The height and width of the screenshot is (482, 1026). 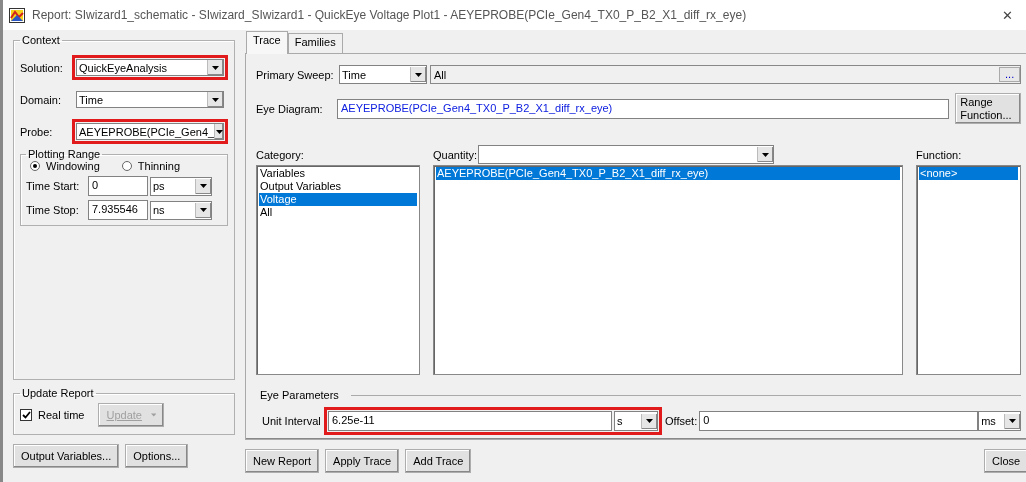 I want to click on unit-dropdown: ns, so click(x=181, y=210).